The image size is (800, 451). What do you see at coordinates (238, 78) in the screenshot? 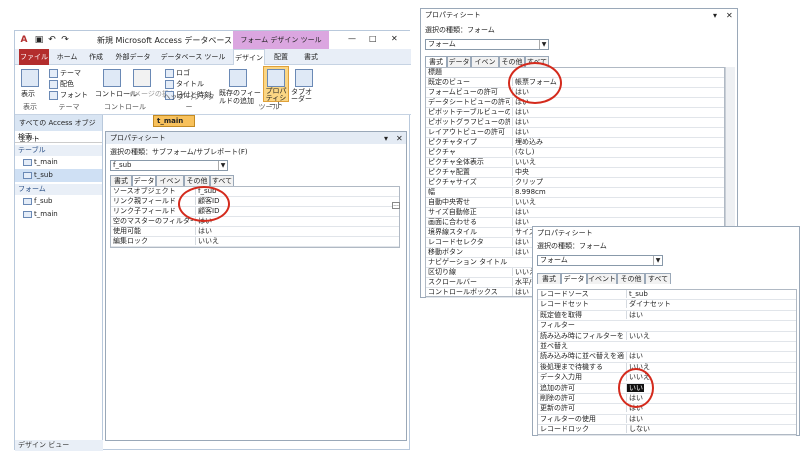
I see `add-existing-fields-icon` at bounding box center [238, 78].